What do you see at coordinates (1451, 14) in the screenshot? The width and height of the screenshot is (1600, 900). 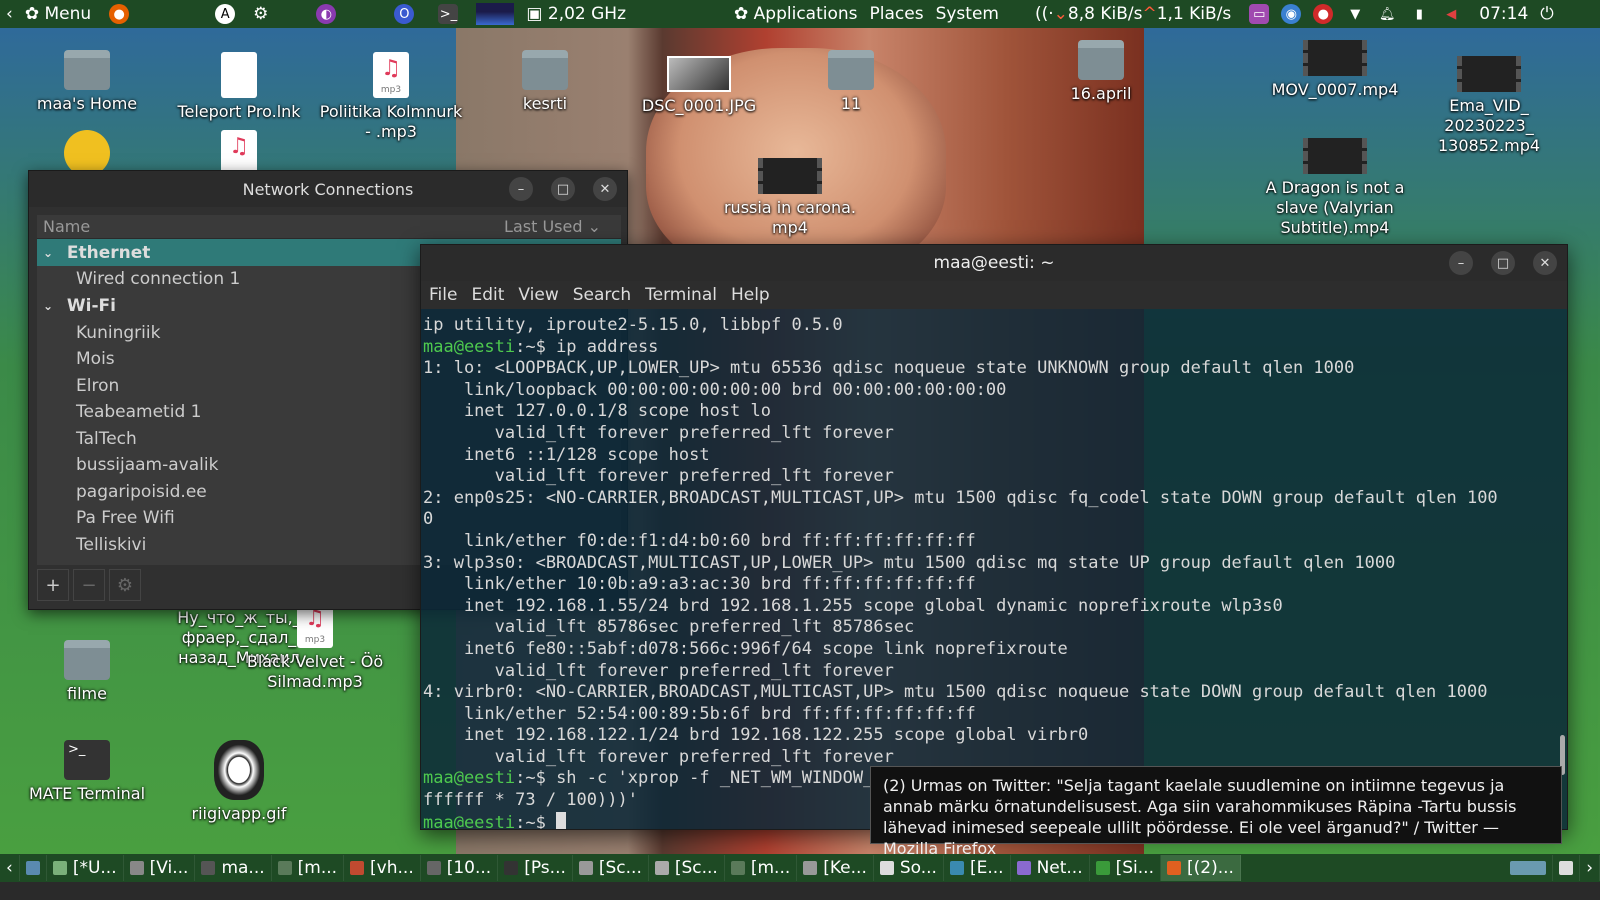 I see `tray-volume-icon: ◀` at bounding box center [1451, 14].